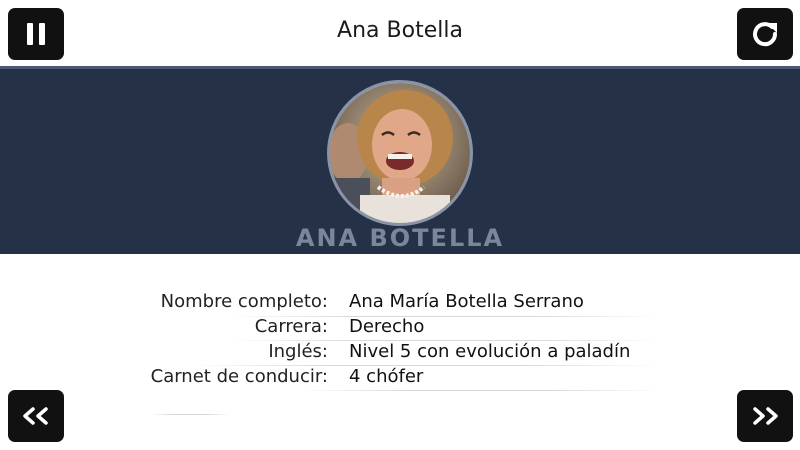  Describe the element at coordinates (239, 376) in the screenshot. I see `detail-label: Carnet de conducir:` at that location.